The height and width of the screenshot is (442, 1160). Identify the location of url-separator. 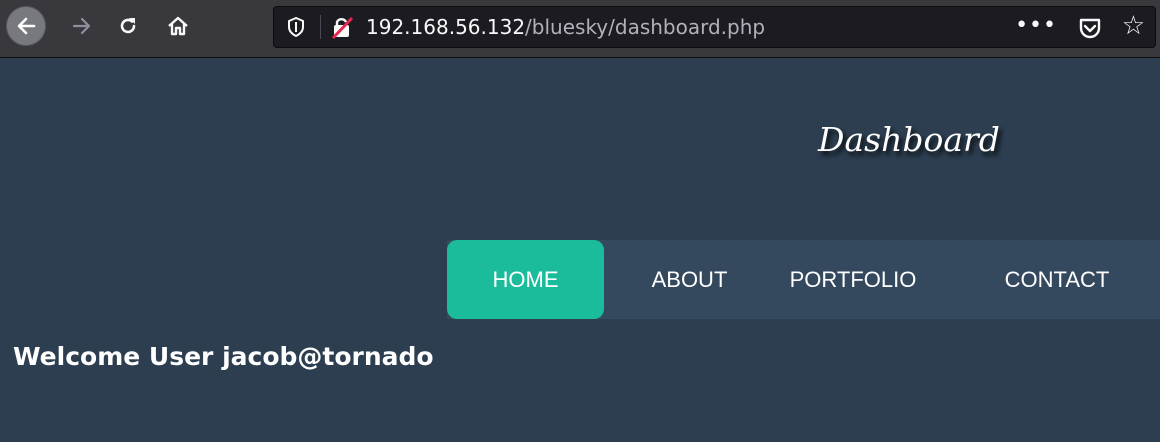
(320, 27).